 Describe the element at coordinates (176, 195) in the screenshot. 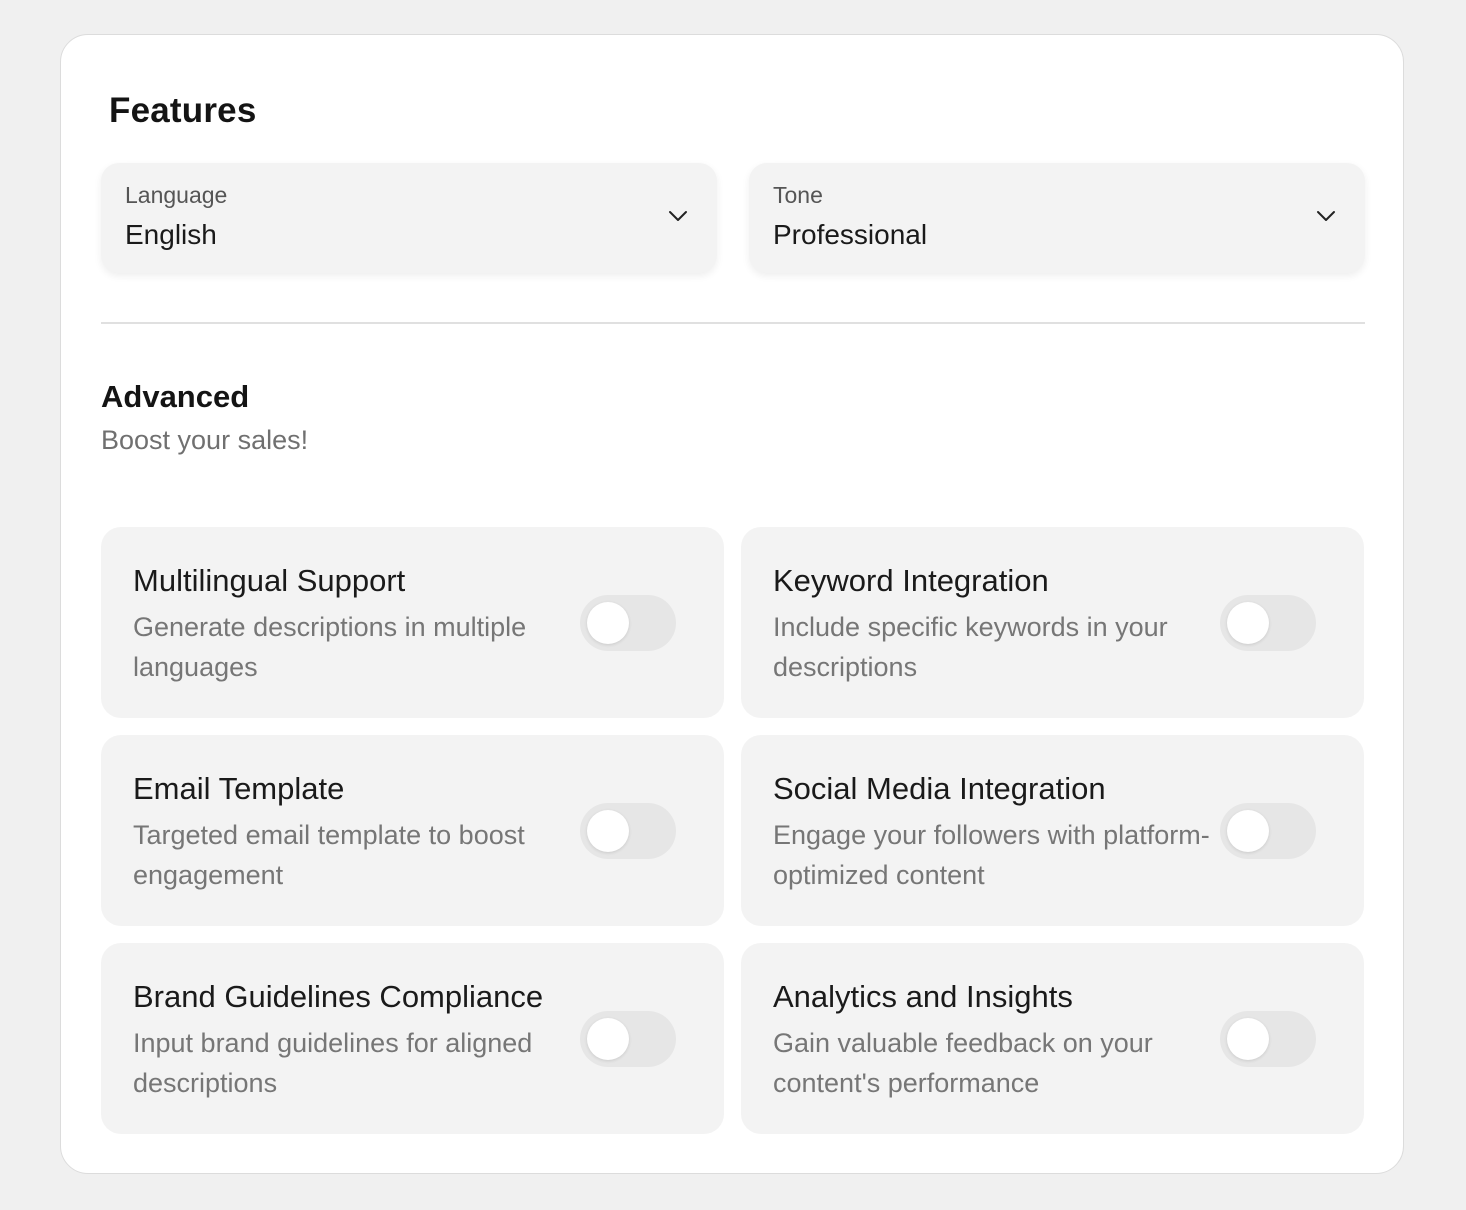

I see `language-label: Language` at that location.